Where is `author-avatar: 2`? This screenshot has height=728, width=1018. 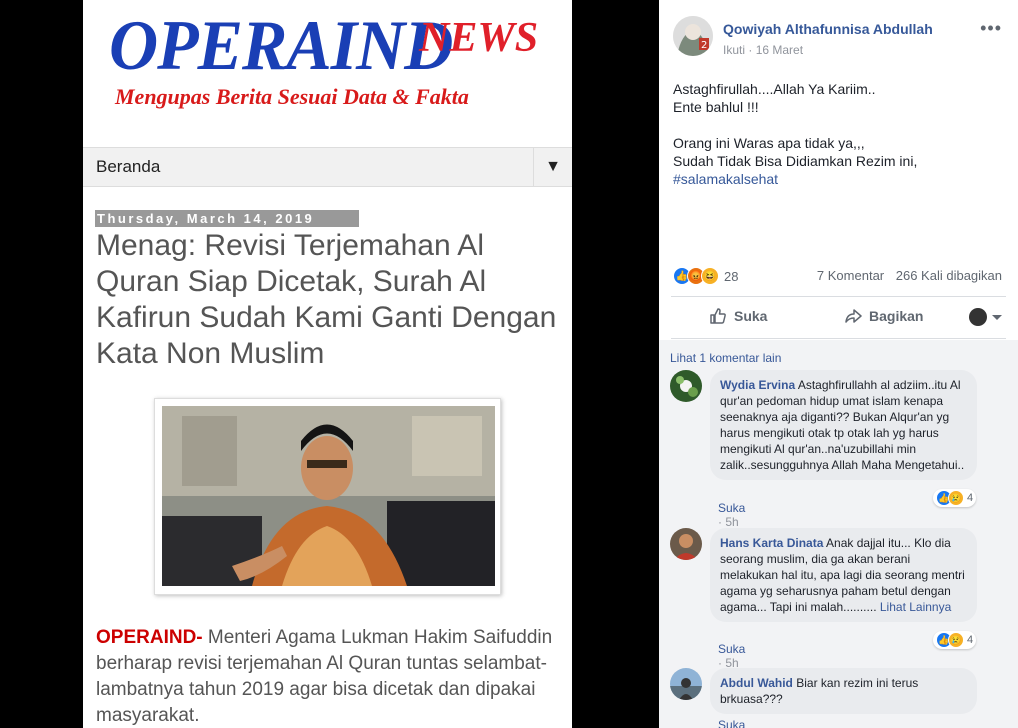
author-avatar: 2 is located at coordinates (693, 36).